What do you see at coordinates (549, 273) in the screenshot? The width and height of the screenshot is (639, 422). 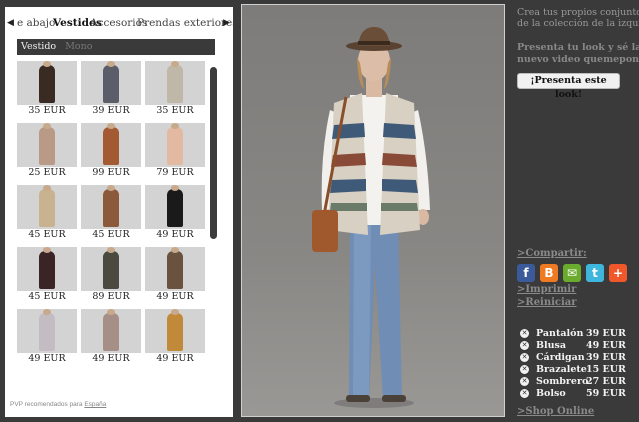 I see `blogger-icon: B` at bounding box center [549, 273].